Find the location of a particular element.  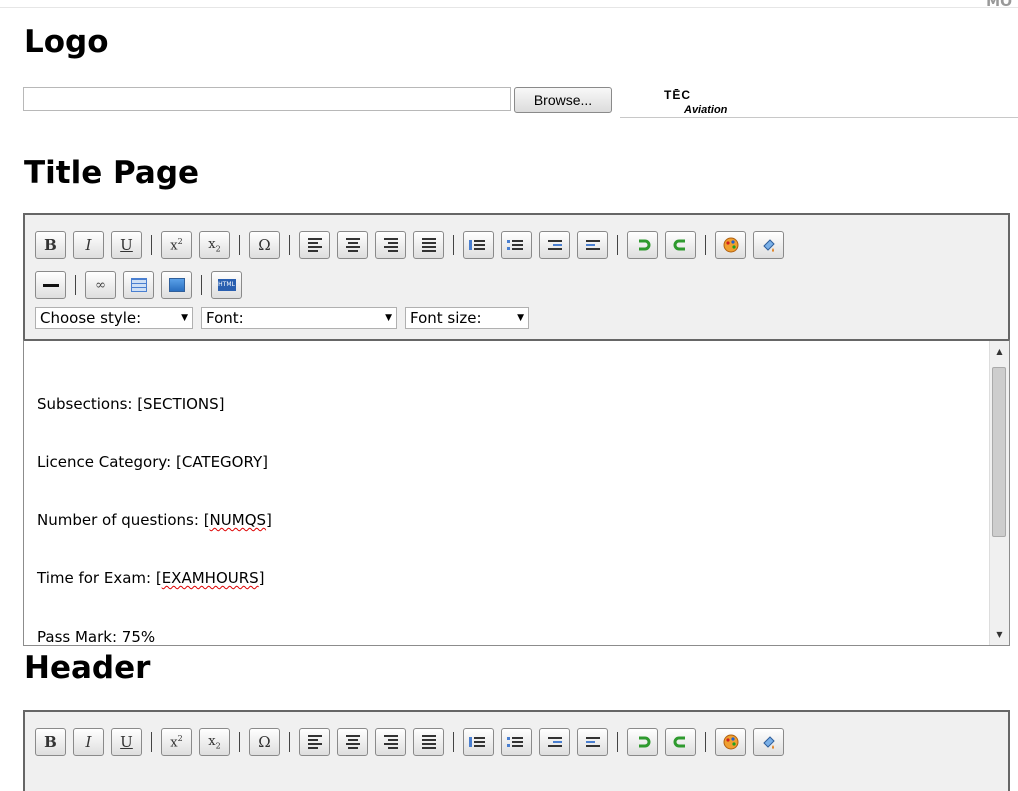

toolbar-row-3: Choose style: ▼ Font: ▼ Font size: ▼ is located at coordinates (286, 318).